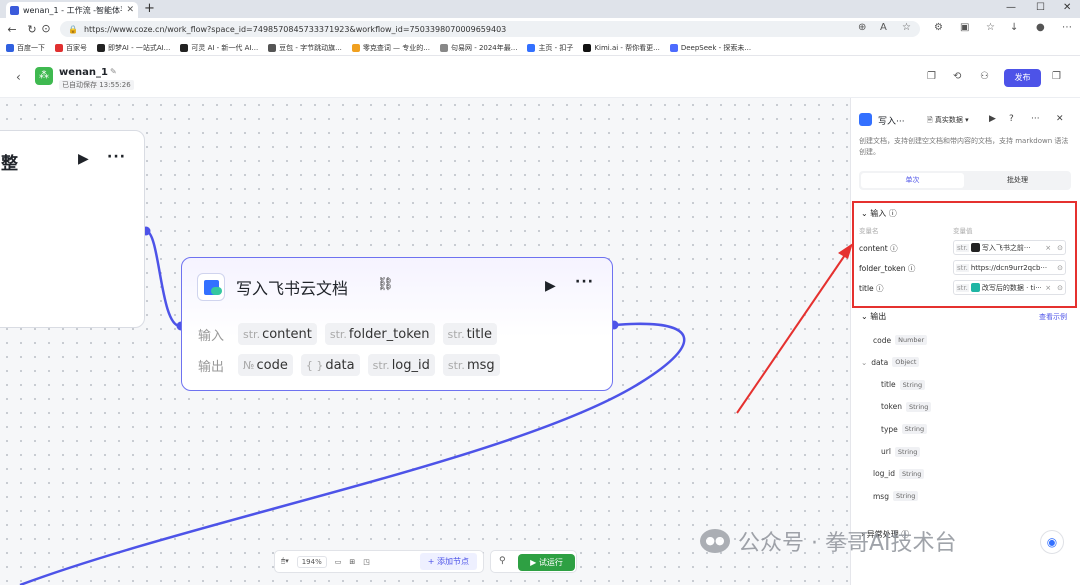 This screenshot has height=585, width=1080. Describe the element at coordinates (715, 541) in the screenshot. I see `wechat-icon: ●●` at that location.